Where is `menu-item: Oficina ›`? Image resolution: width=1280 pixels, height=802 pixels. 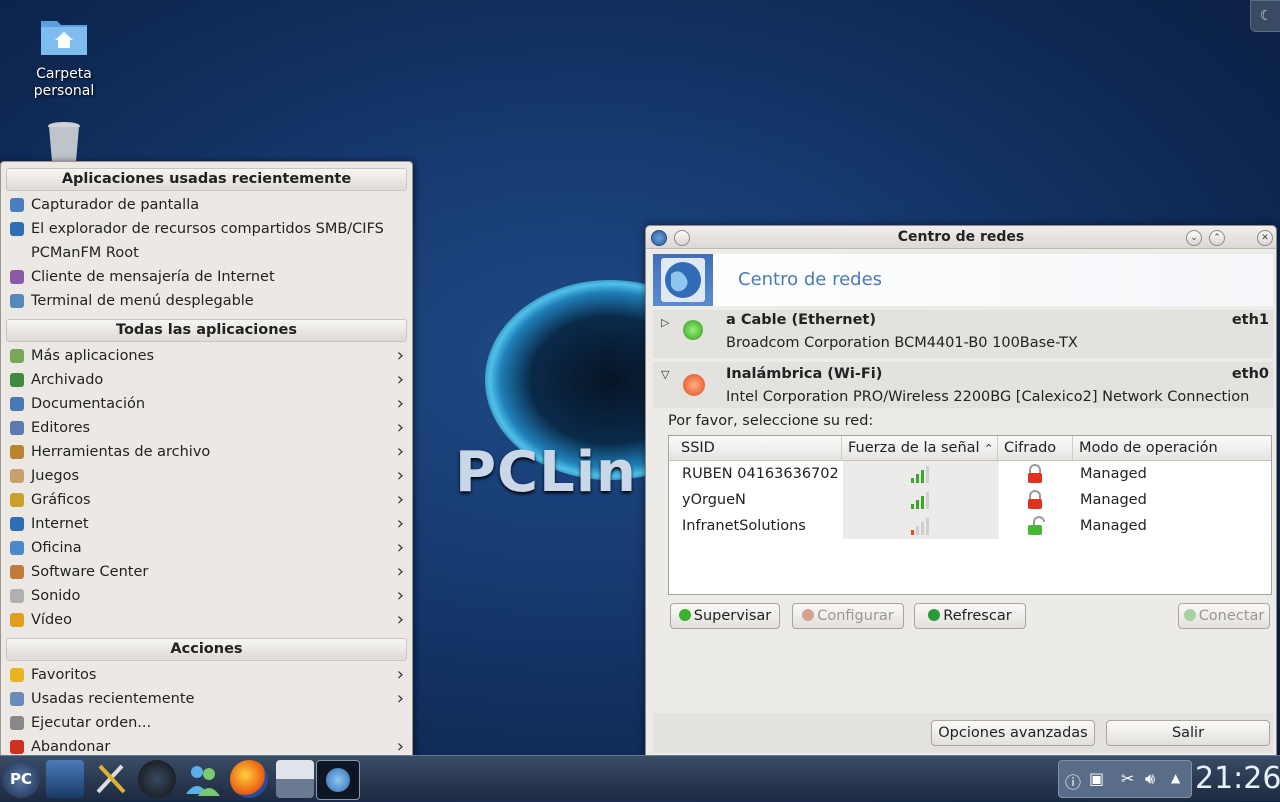 menu-item: Oficina › is located at coordinates (206, 548).